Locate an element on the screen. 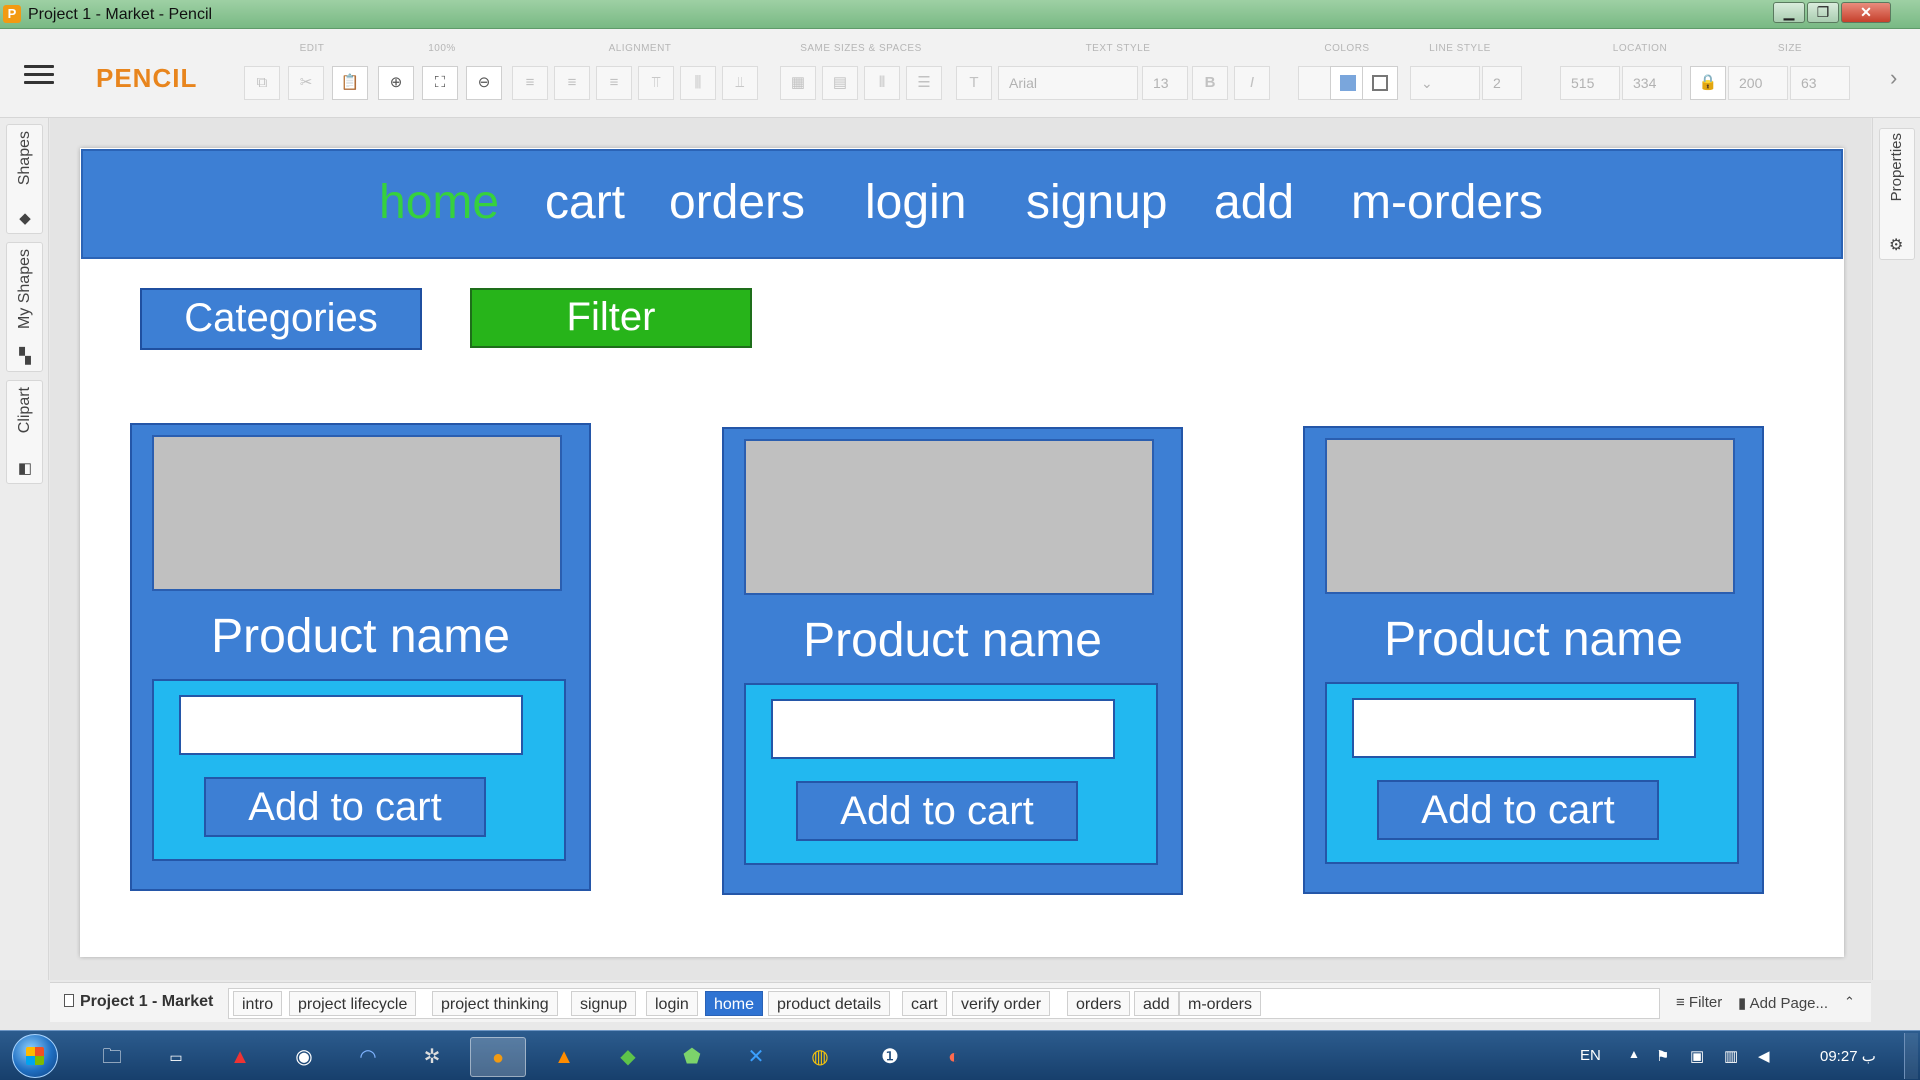 This screenshot has width=1920, height=1080. paste-icon: 📋 is located at coordinates (350, 83).